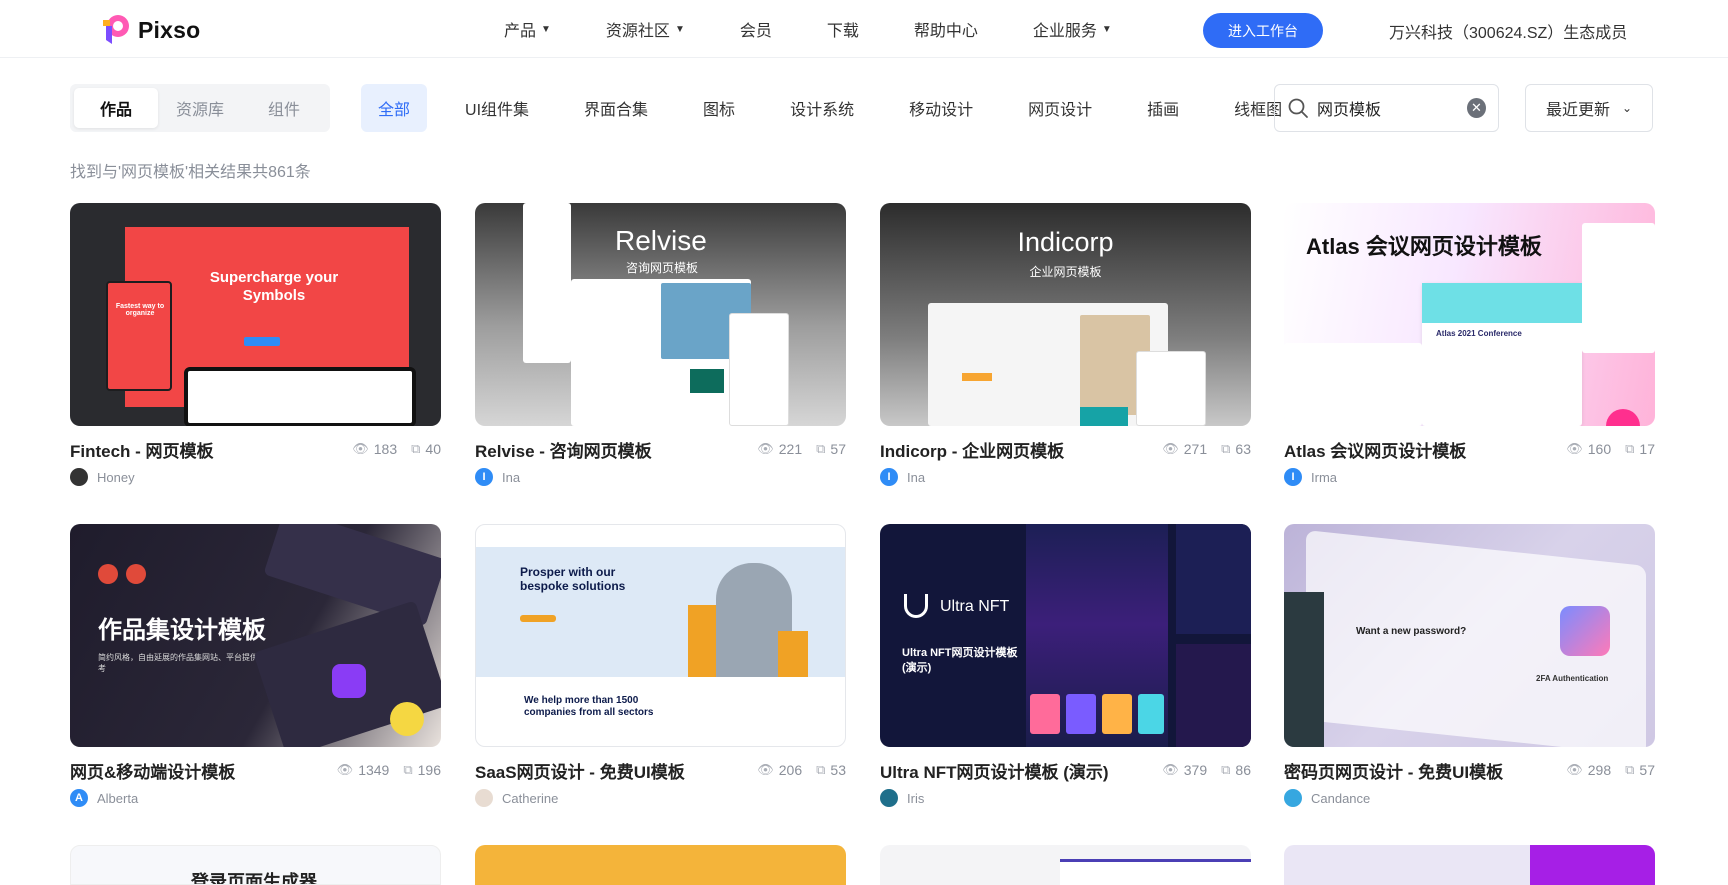  Describe the element at coordinates (429, 770) in the screenshot. I see `copy-count-value: 196` at that location.